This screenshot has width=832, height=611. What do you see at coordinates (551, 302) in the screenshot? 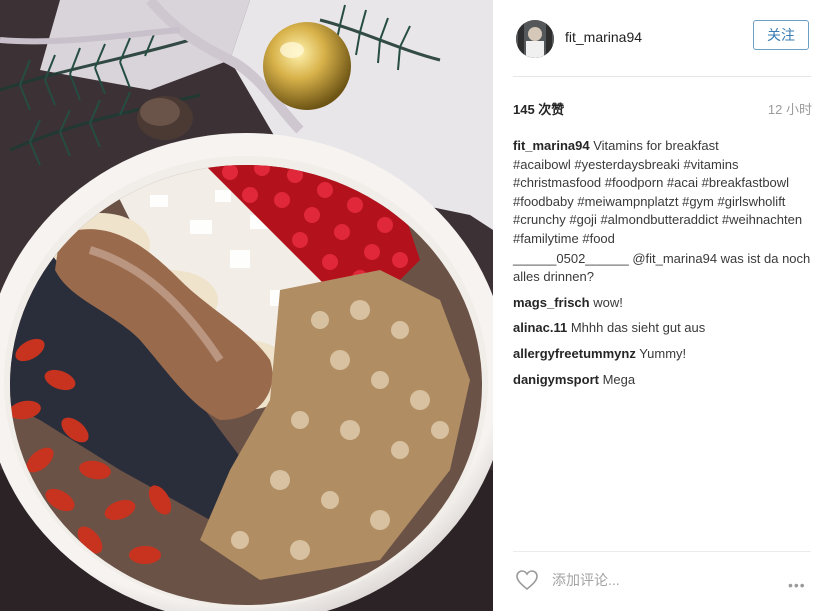
I see `comment-username: mags_frisch` at bounding box center [551, 302].